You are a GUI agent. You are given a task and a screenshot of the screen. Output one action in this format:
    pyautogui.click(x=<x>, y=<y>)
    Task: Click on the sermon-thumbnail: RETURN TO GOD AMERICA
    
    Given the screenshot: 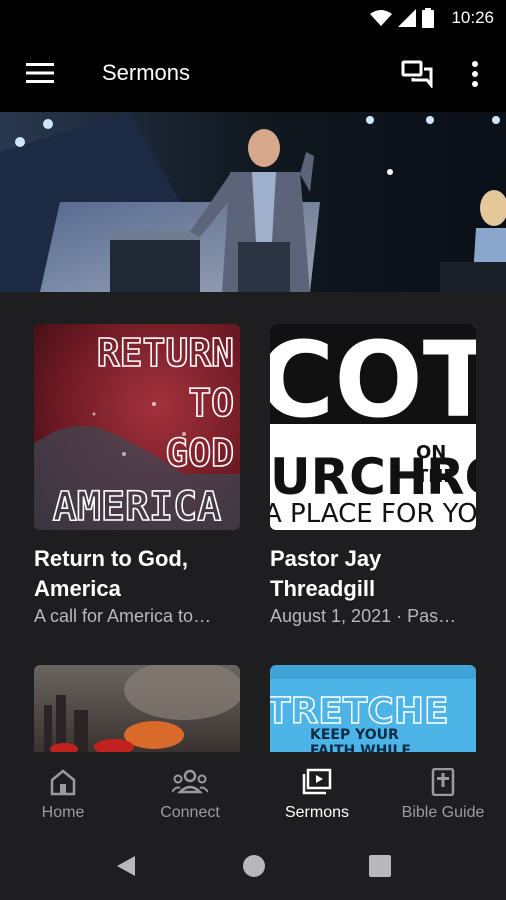 What is the action you would take?
    pyautogui.click(x=137, y=427)
    